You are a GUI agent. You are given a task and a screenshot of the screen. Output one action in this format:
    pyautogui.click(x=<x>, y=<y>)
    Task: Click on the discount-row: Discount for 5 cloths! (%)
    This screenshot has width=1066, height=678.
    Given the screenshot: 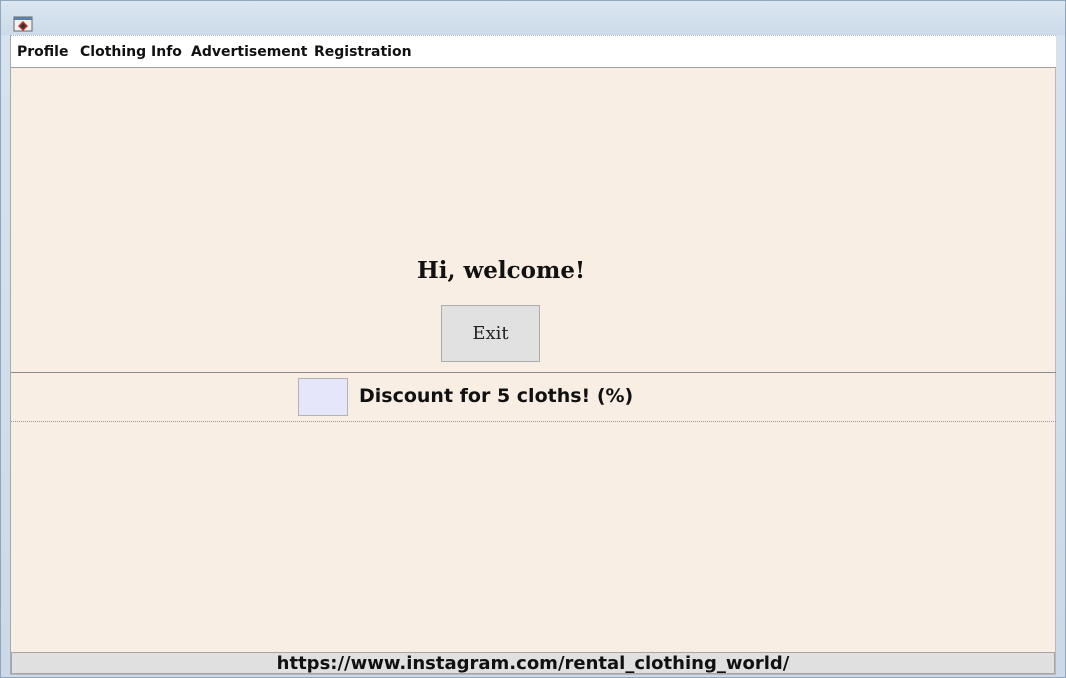 What is the action you would take?
    pyautogui.click(x=533, y=397)
    